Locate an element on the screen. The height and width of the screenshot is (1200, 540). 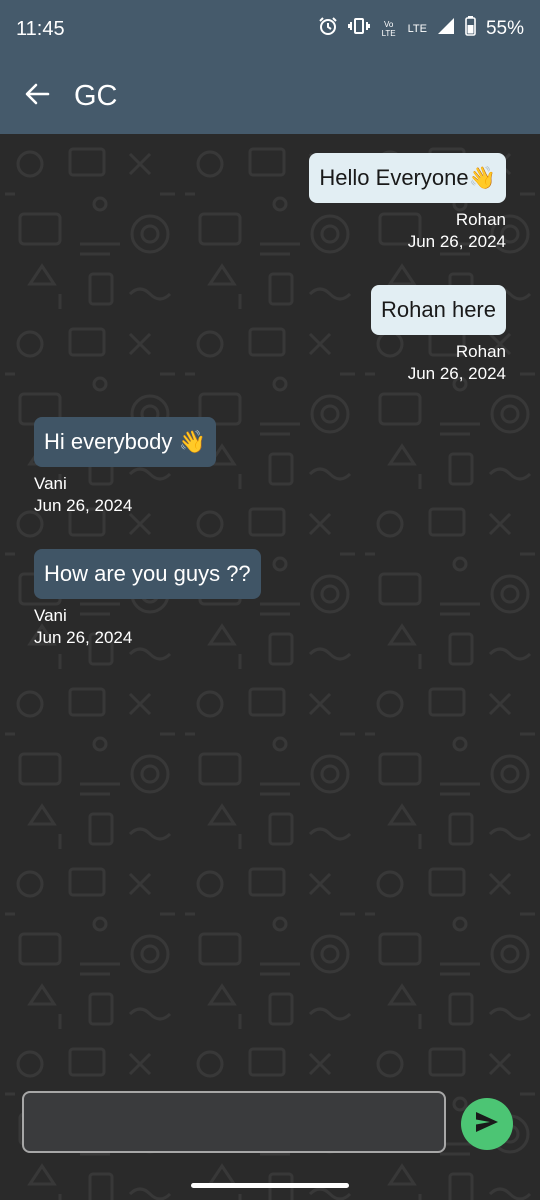
vibrate-icon is located at coordinates (358, 29).